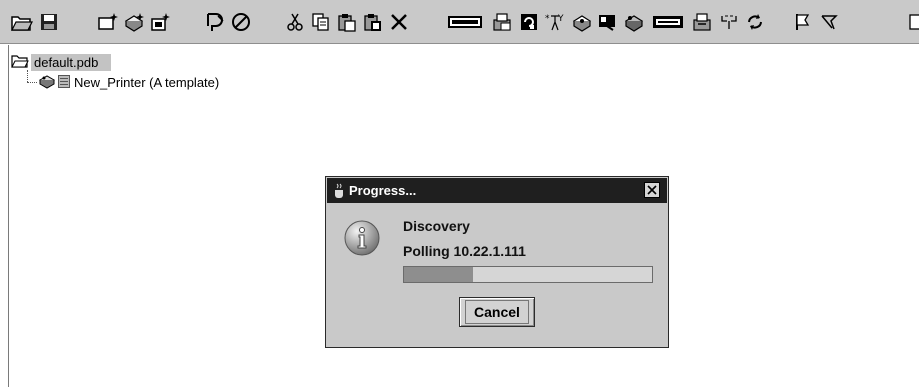 This screenshot has height=387, width=919. I want to click on new-printer-icon, so click(134, 22).